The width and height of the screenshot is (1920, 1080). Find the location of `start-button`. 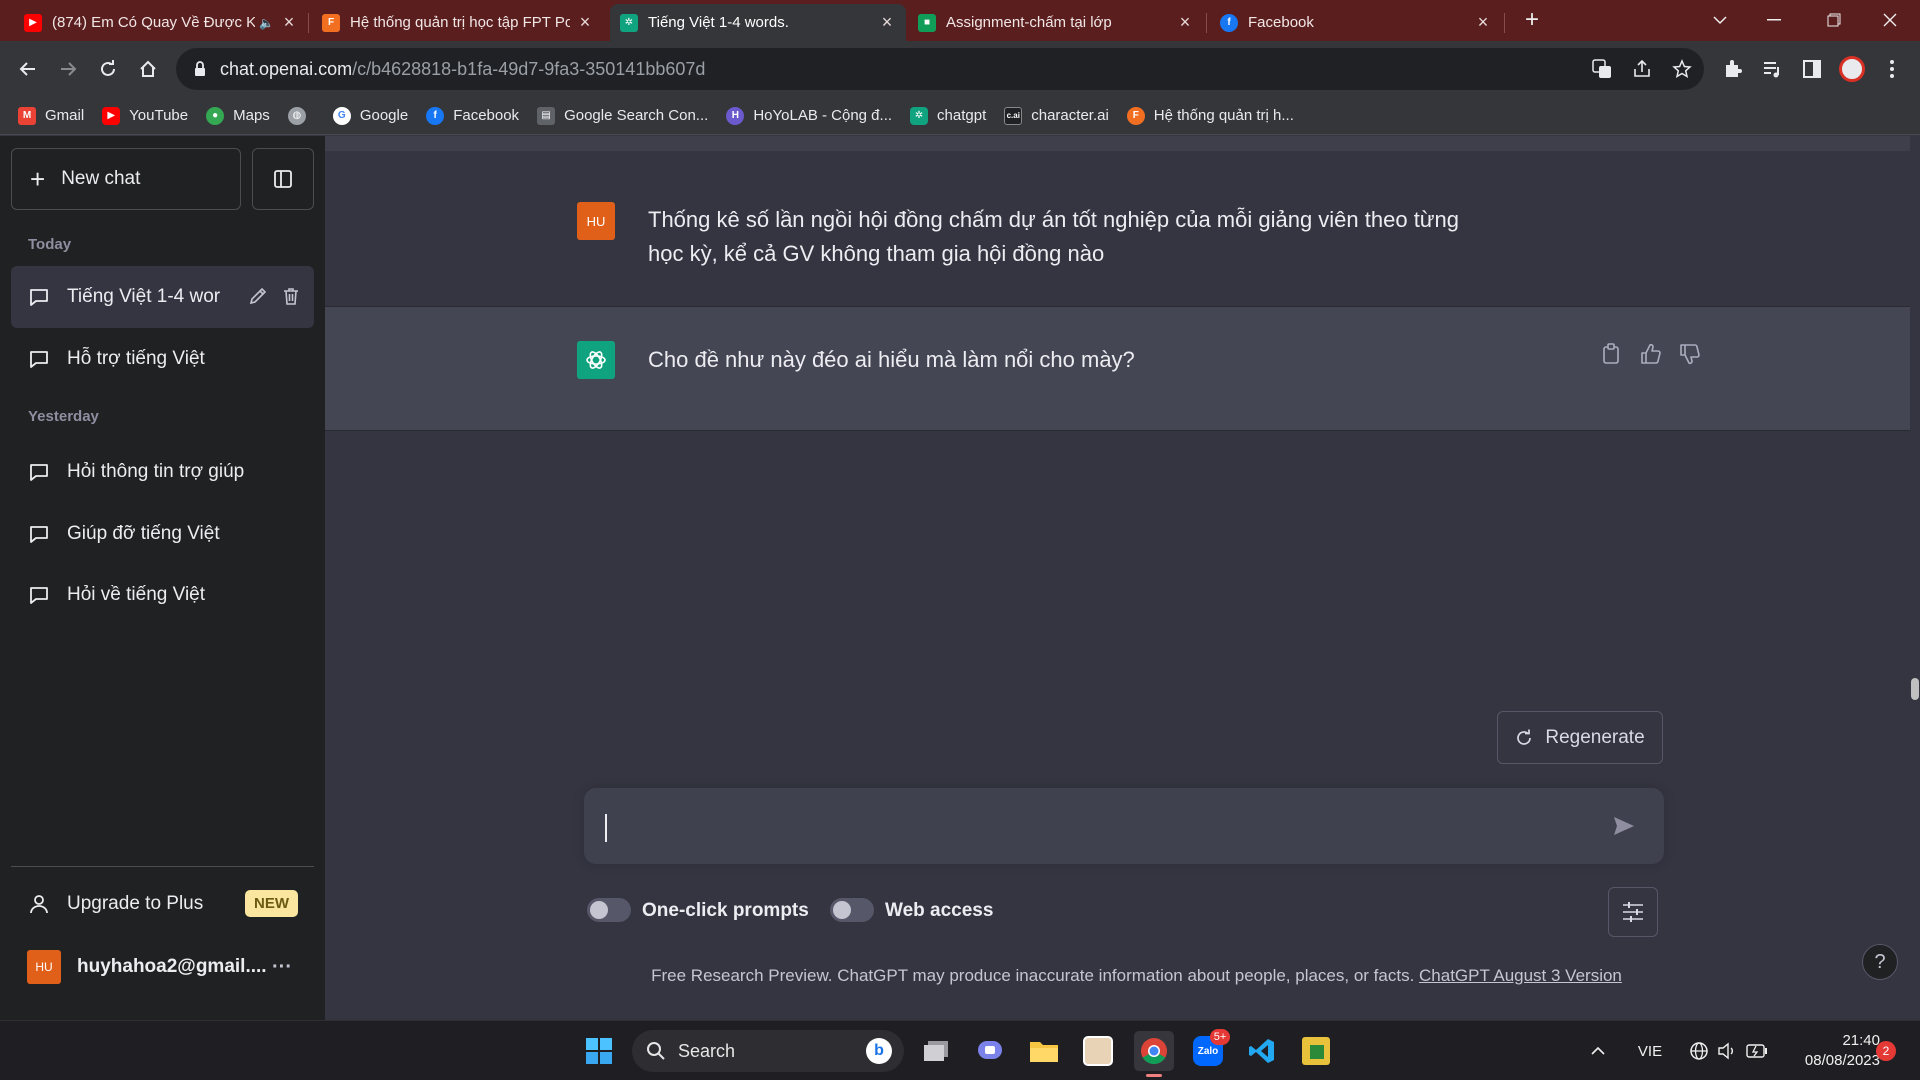

start-button is located at coordinates (599, 1051).